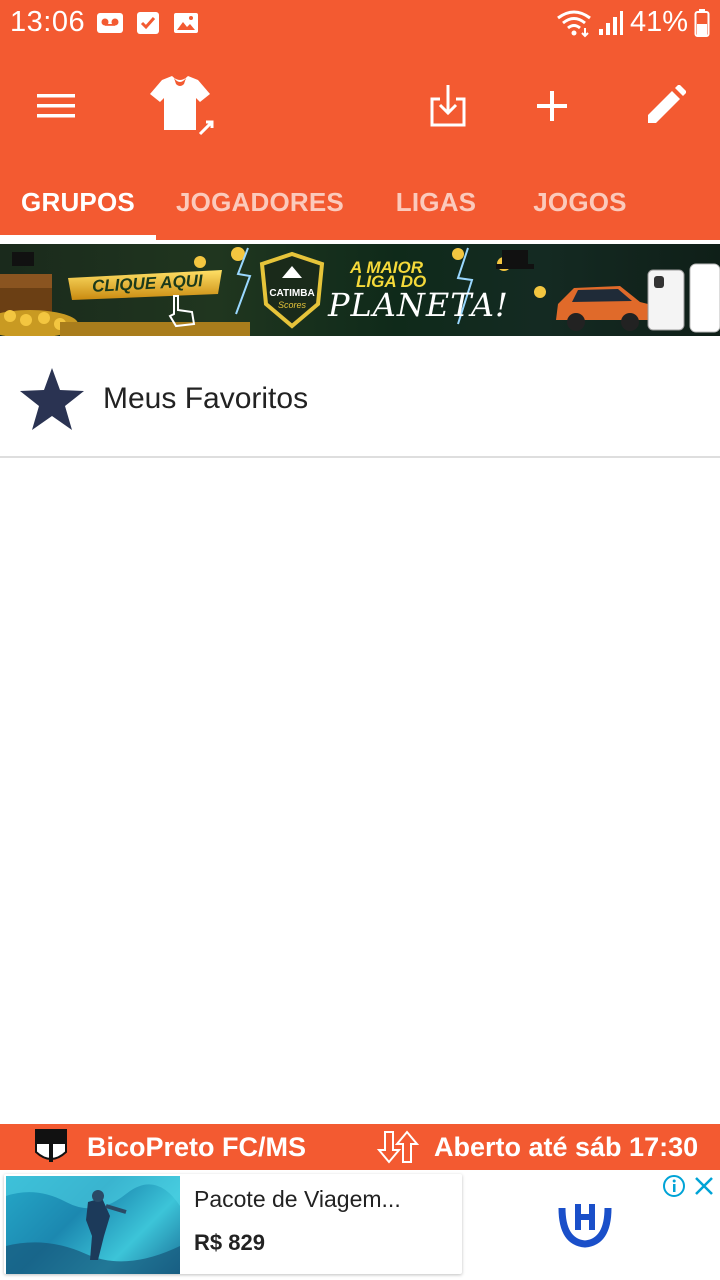 This screenshot has width=720, height=1280. Describe the element at coordinates (585, 1225) in the screenshot. I see `advertiser-logo-icon` at that location.